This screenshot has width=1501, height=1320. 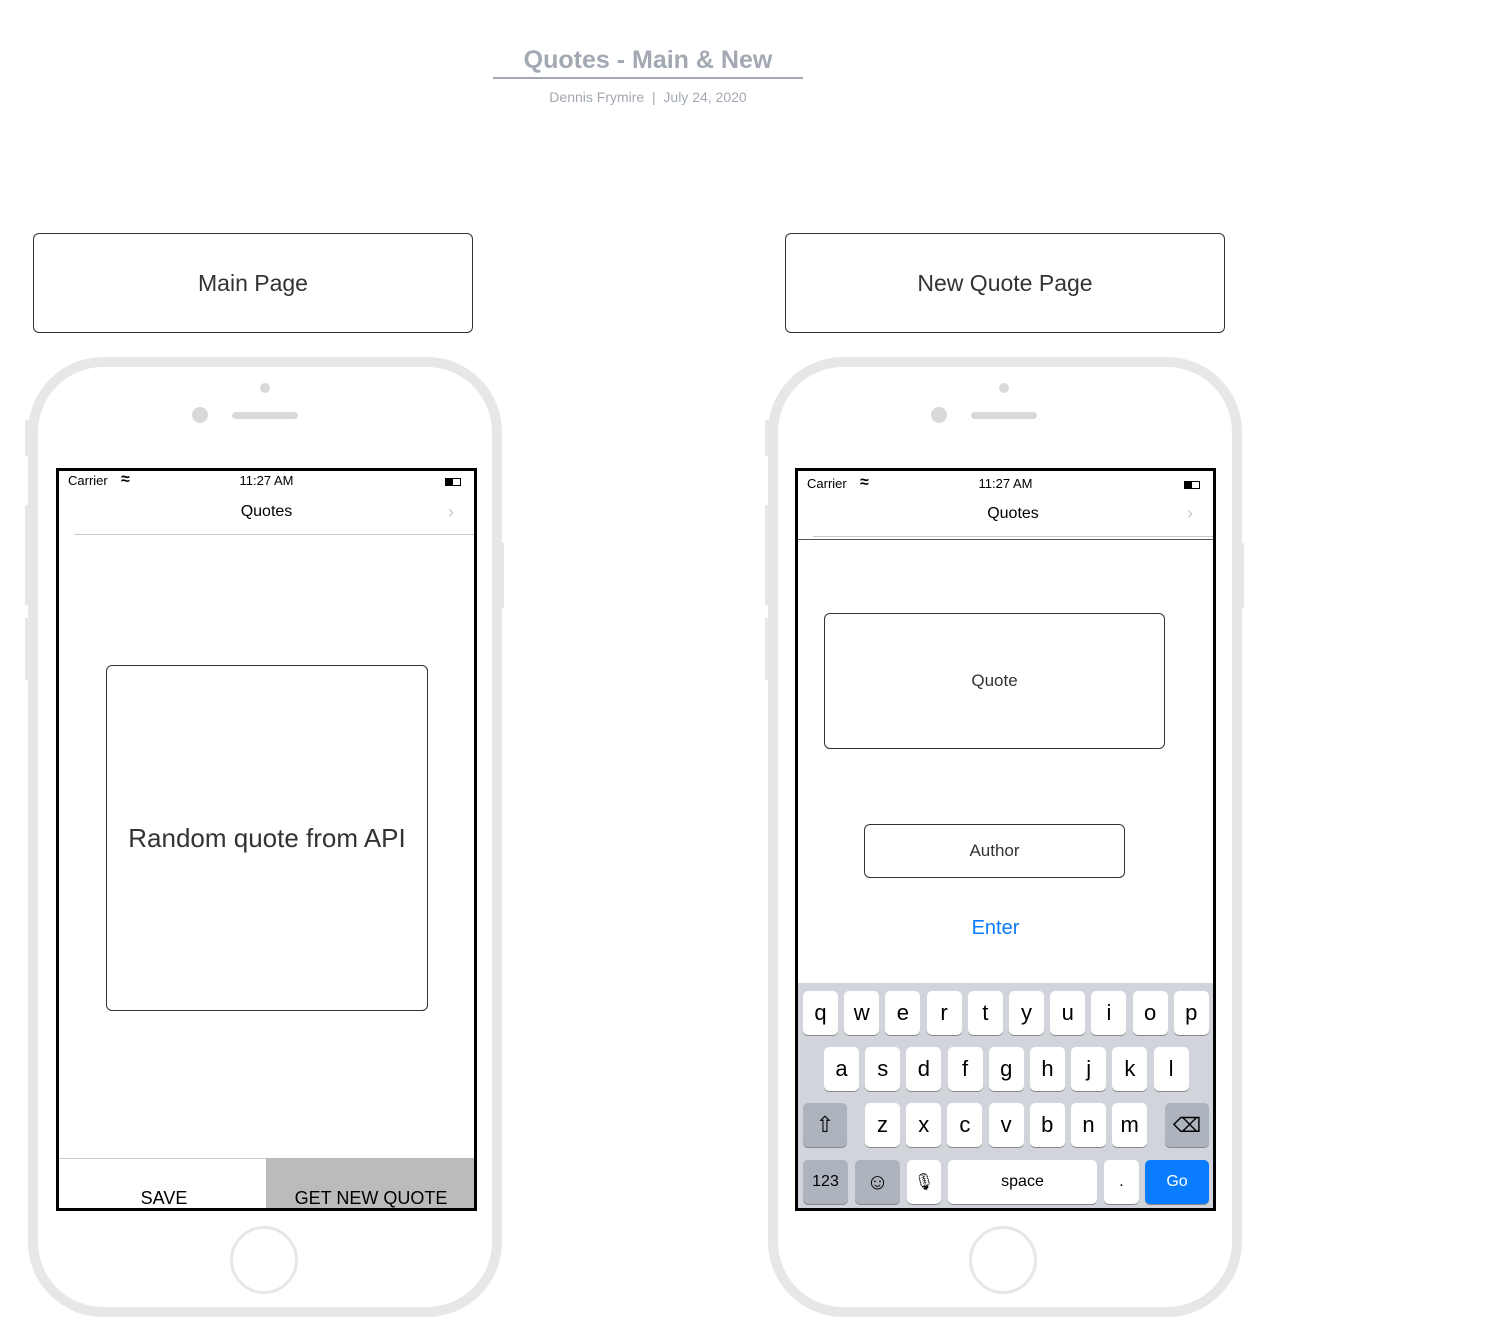 I want to click on document-title: Quotes - Main & New, so click(x=648, y=62).